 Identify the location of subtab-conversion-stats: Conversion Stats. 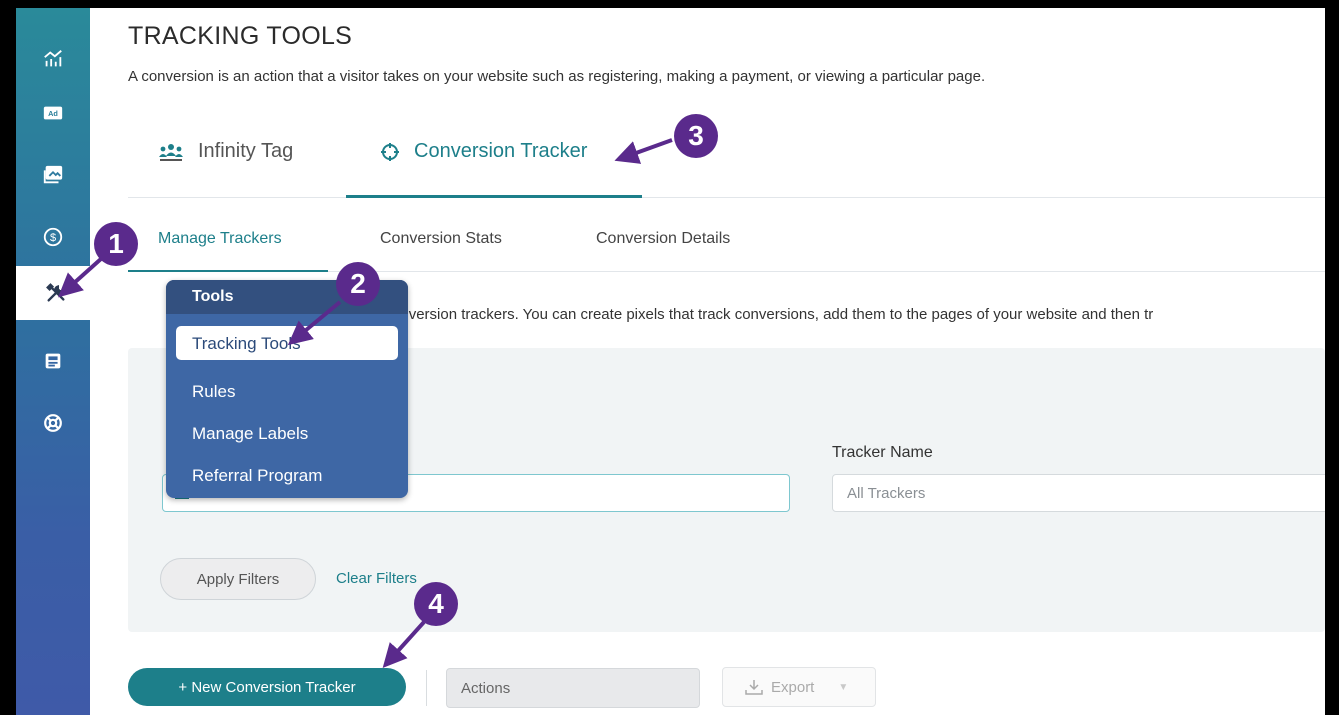
(441, 239).